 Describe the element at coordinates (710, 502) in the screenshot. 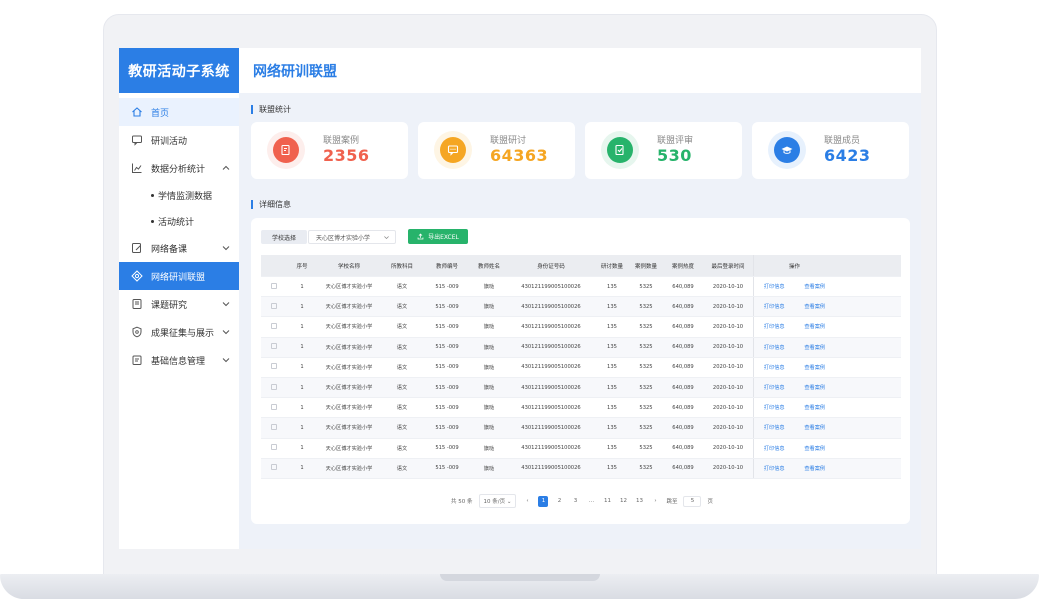

I see `page-suffix: 页` at that location.